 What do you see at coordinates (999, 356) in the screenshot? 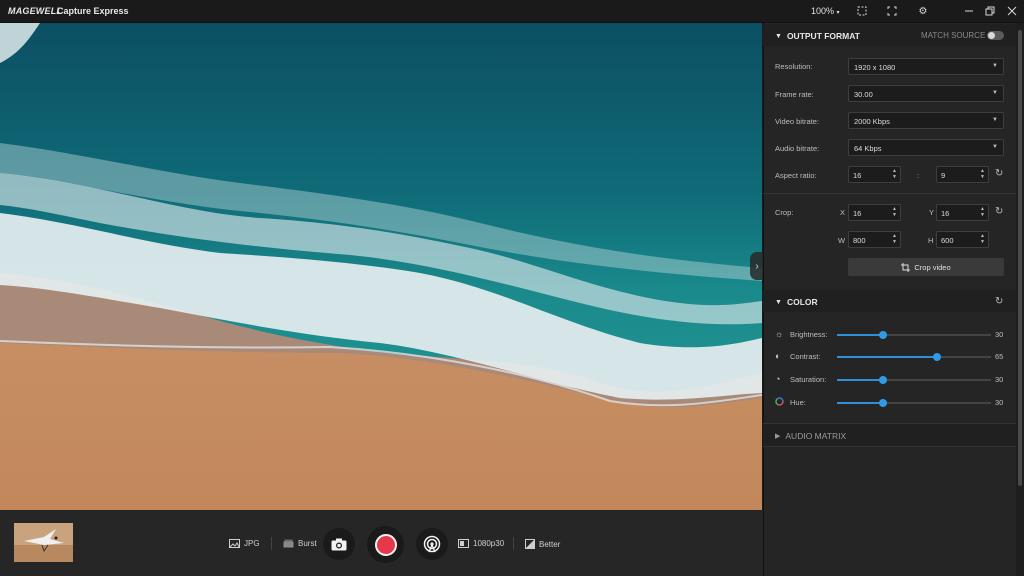
I see `slider-value: 65` at bounding box center [999, 356].